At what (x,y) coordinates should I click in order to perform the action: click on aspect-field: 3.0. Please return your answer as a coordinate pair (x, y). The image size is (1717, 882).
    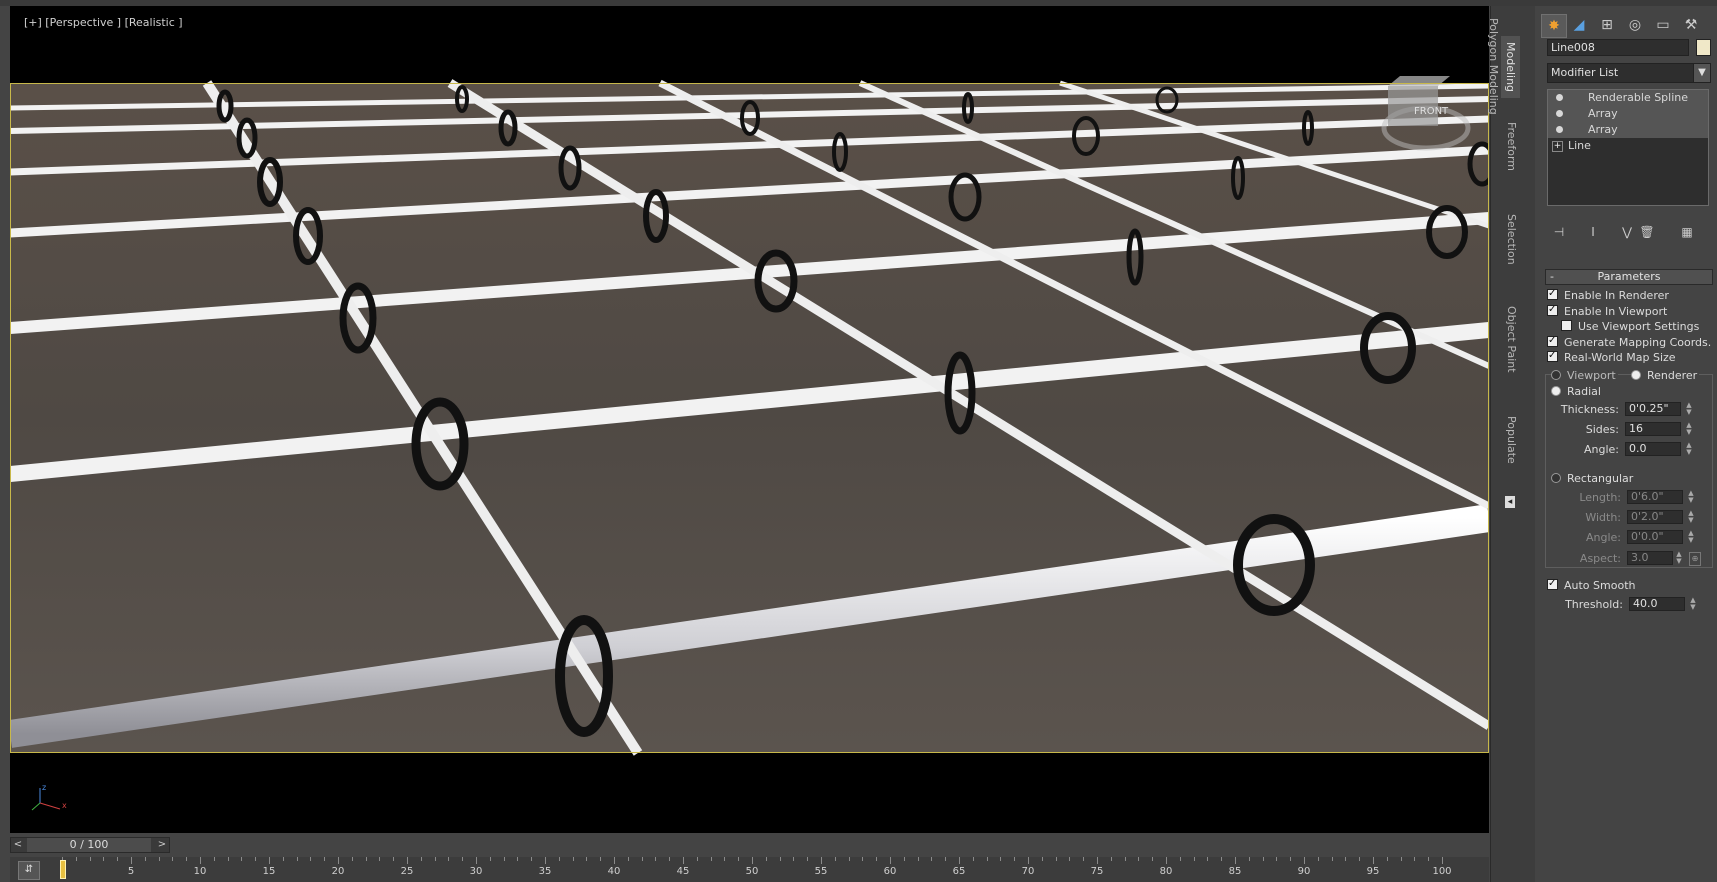
    Looking at the image, I should click on (1650, 558).